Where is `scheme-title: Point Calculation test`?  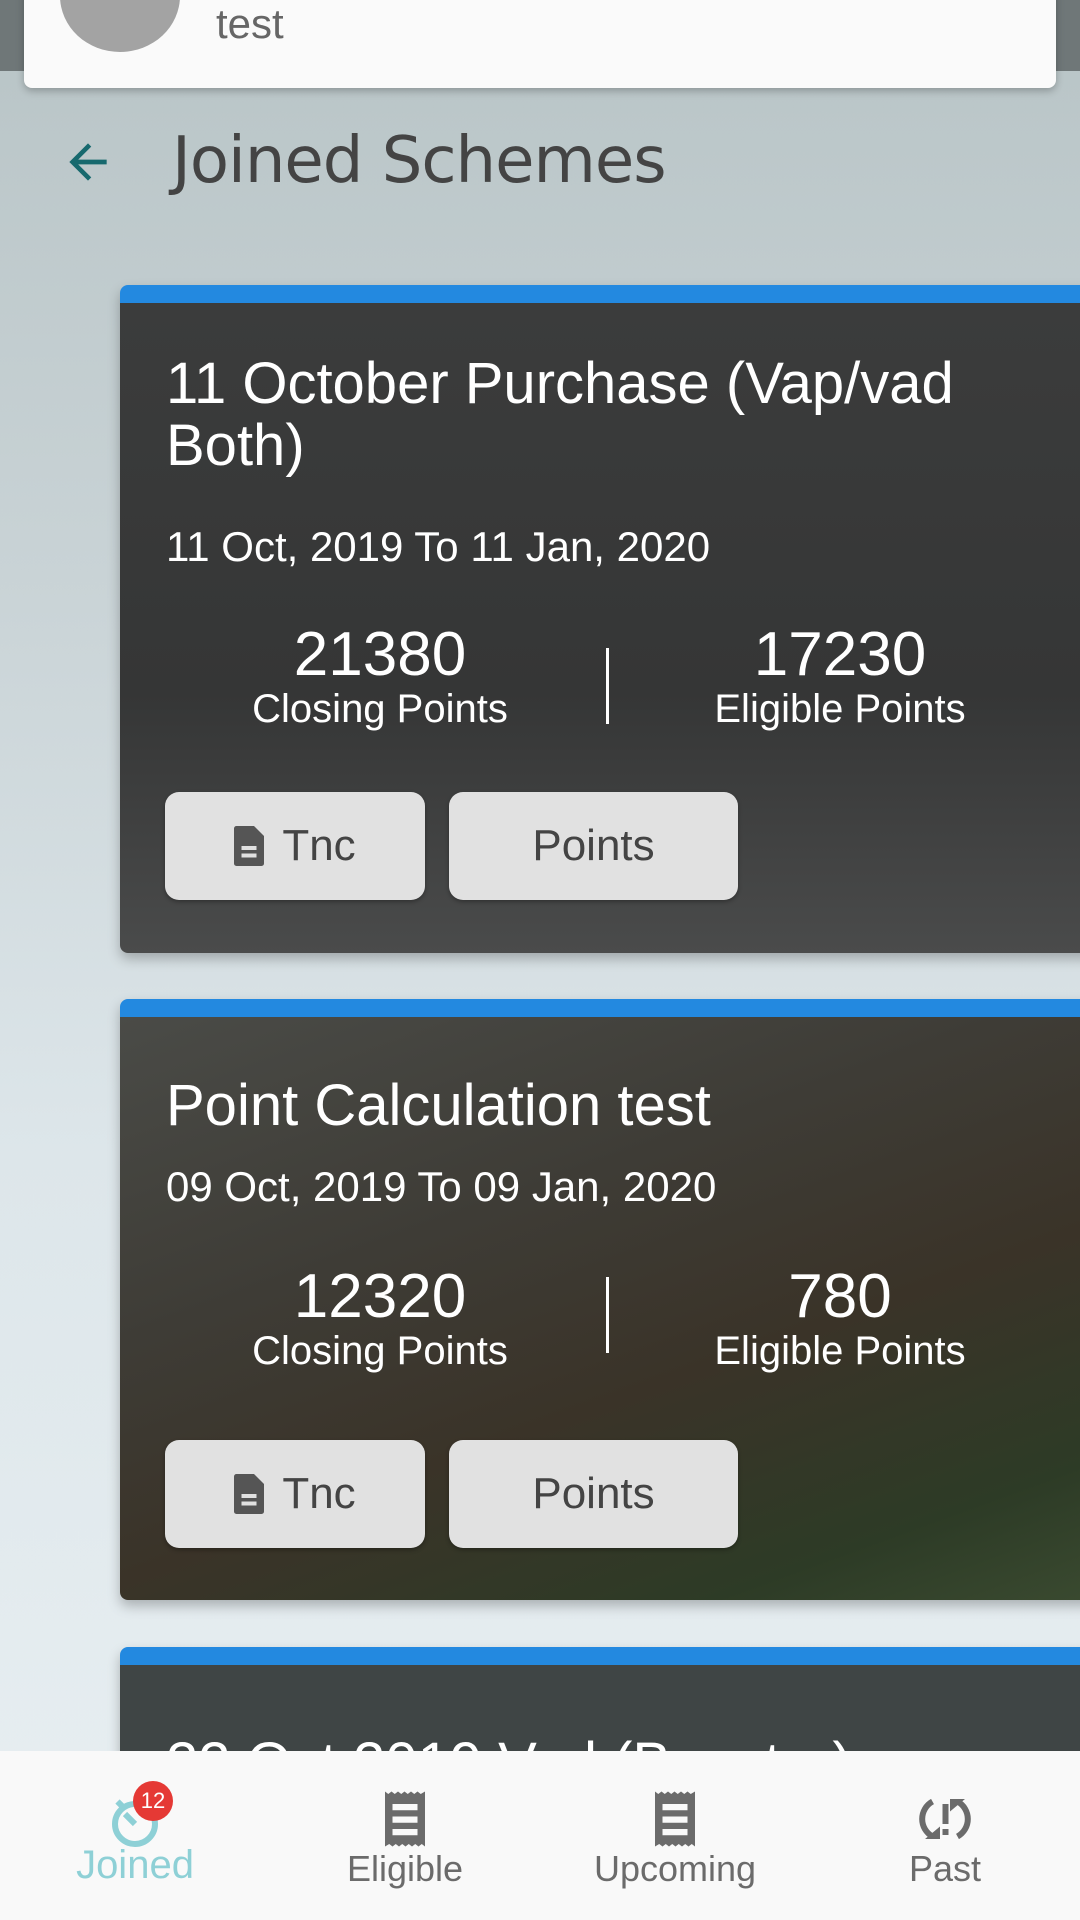 scheme-title: Point Calculation test is located at coordinates (438, 1105).